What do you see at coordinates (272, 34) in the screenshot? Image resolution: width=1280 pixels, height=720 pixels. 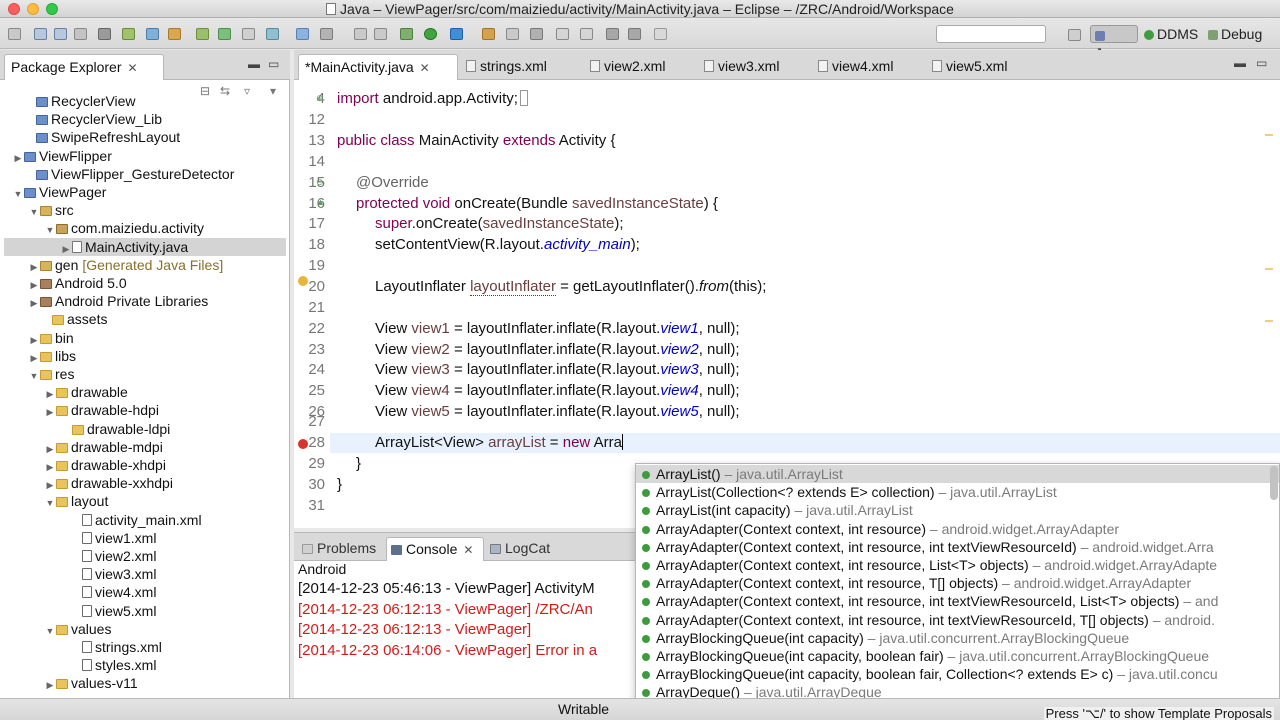 I see `refresh-icon` at bounding box center [272, 34].